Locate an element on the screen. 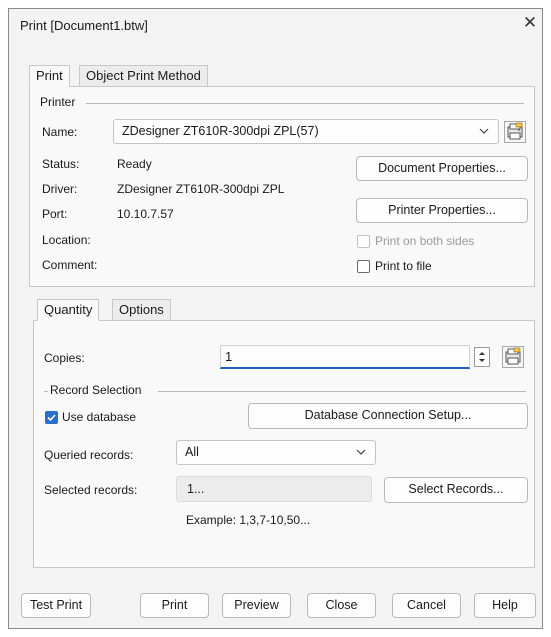 The image size is (551, 637). print-both-sides-checkbox is located at coordinates (363, 241).